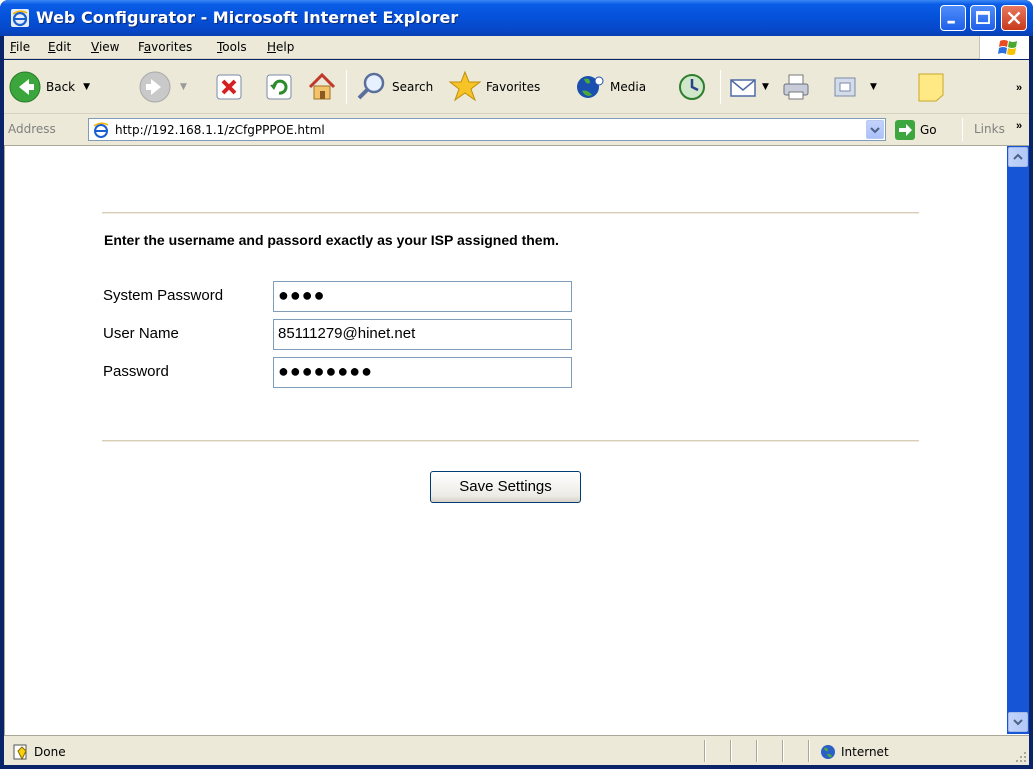 The height and width of the screenshot is (769, 1033). I want to click on mail-dropdown-icon: ▼, so click(765, 87).